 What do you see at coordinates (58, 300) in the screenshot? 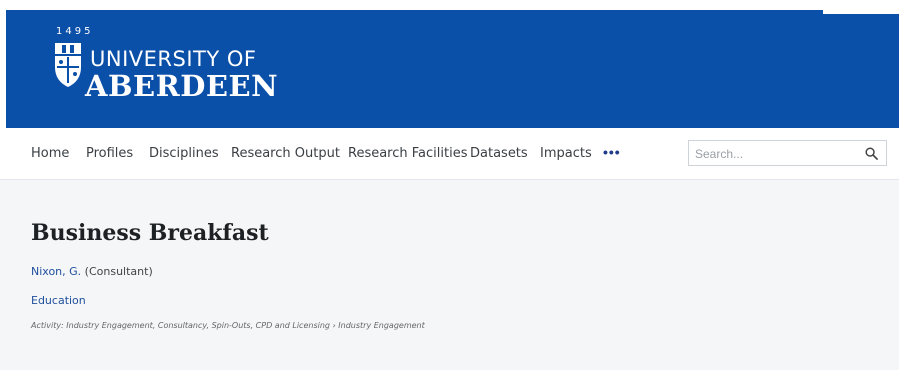
I see `category-link: Education` at bounding box center [58, 300].